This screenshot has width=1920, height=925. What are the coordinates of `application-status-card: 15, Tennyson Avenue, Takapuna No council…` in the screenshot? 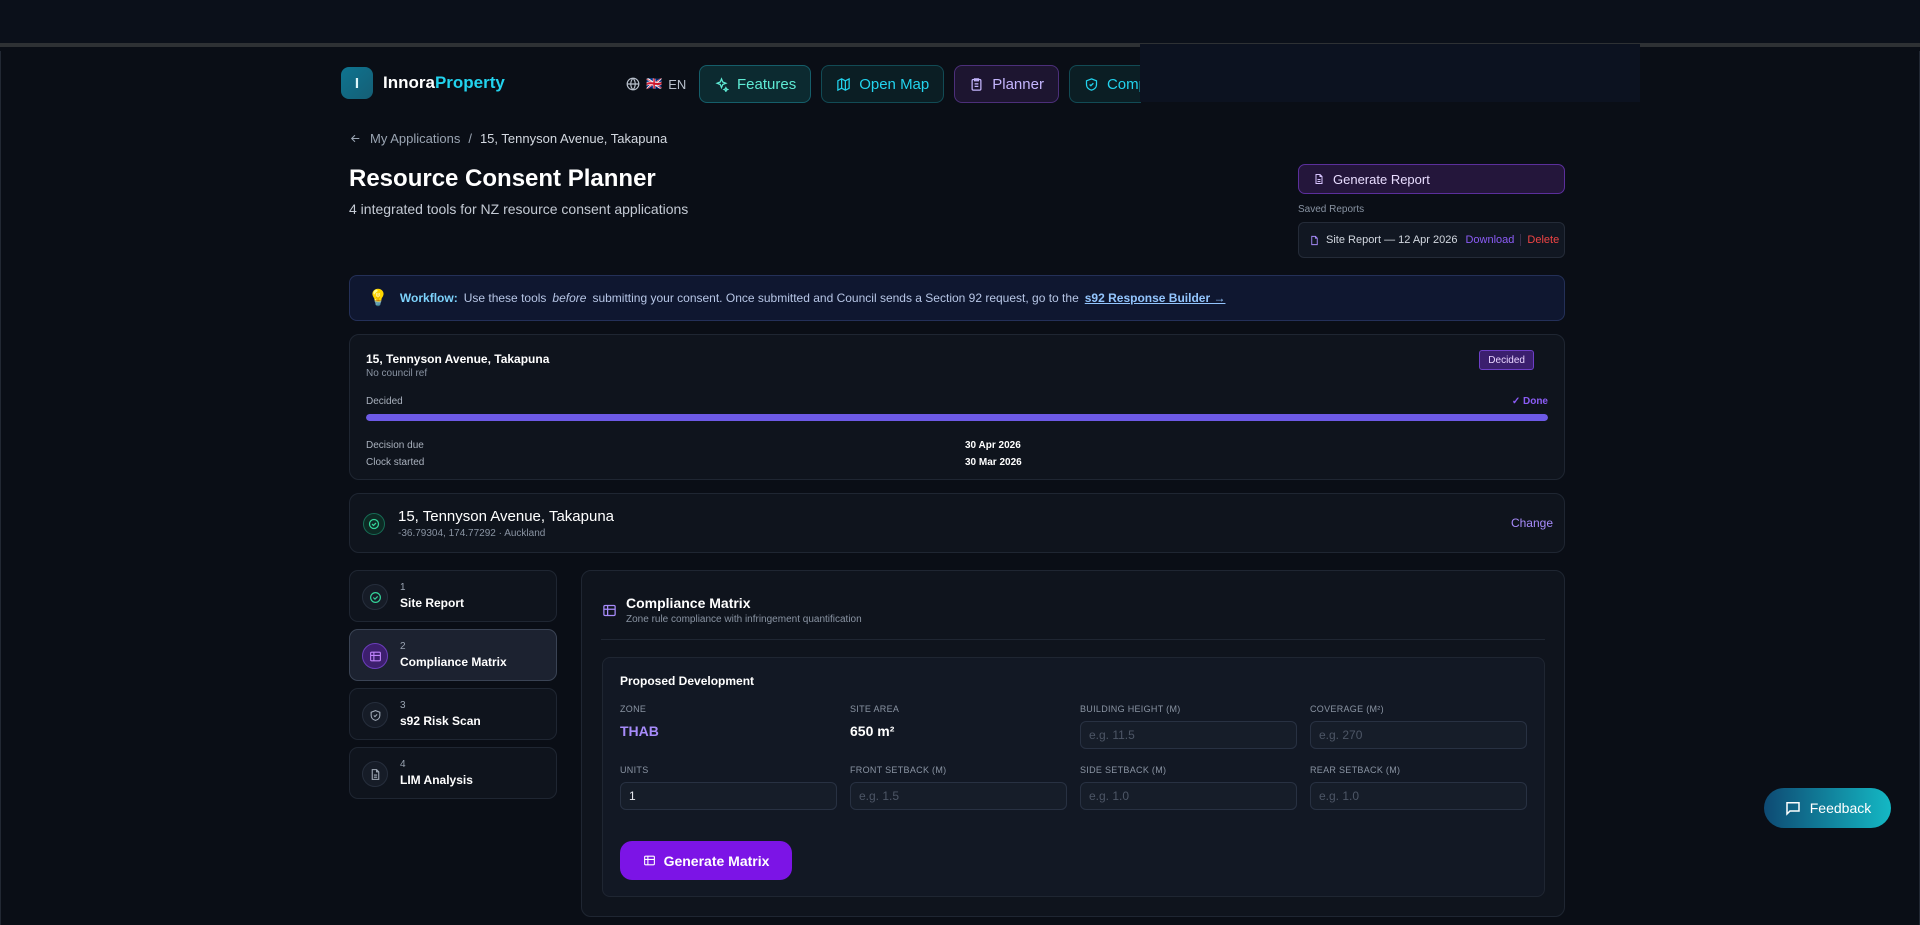 It's located at (957, 407).